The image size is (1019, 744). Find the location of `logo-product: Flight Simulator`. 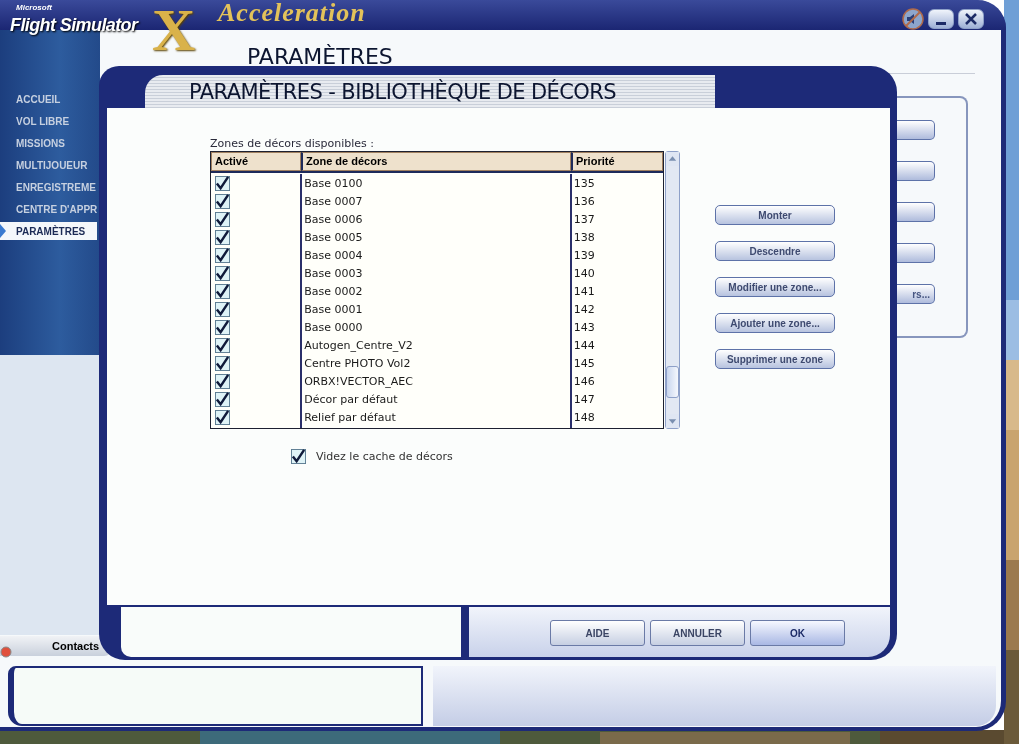

logo-product: Flight Simulator is located at coordinates (74, 25).